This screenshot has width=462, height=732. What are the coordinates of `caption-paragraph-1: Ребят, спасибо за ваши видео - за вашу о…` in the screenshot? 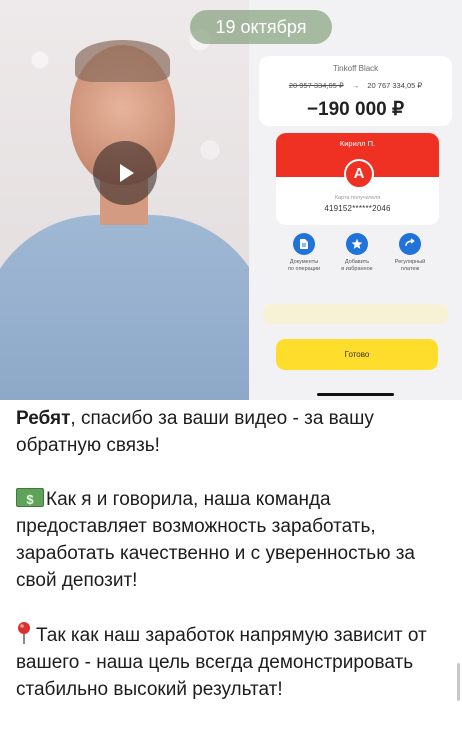 It's located at (231, 432).